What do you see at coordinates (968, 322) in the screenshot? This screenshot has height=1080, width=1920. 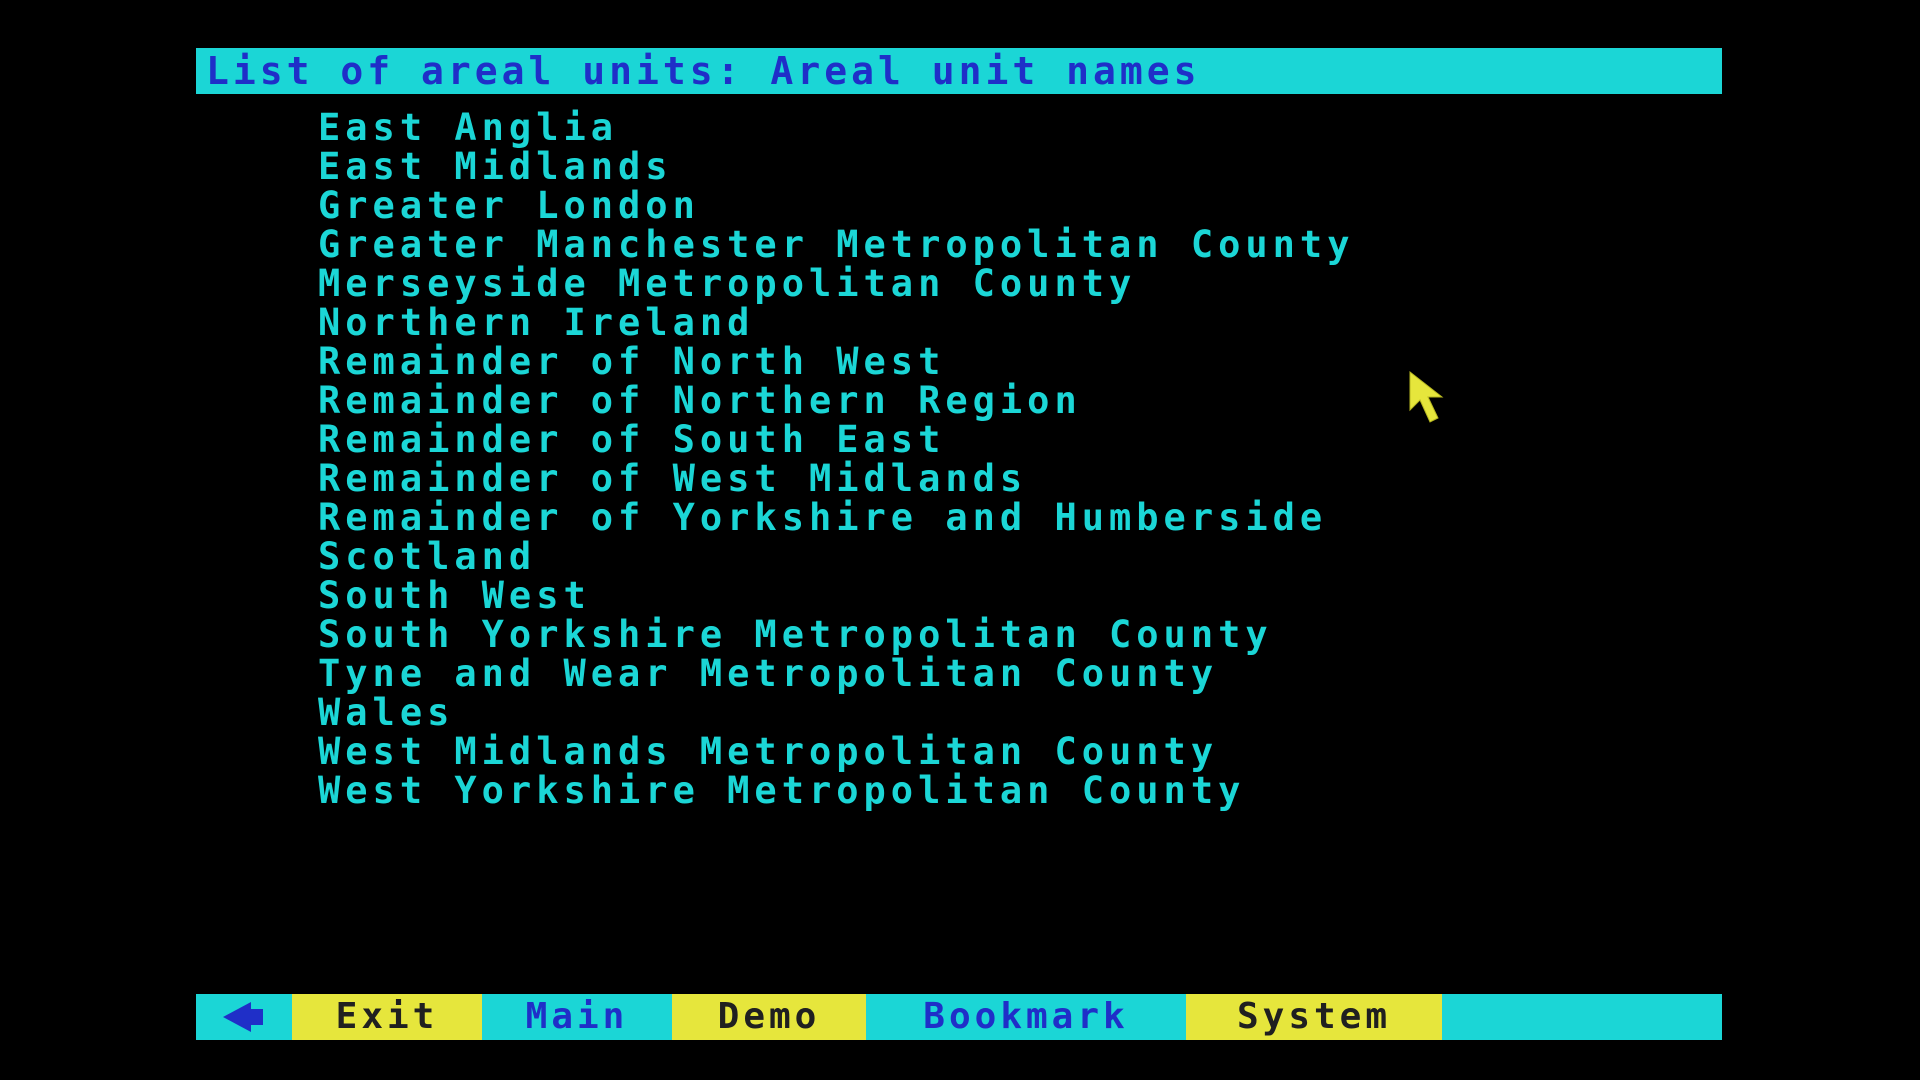 I see `list-item: Northern Ireland` at bounding box center [968, 322].